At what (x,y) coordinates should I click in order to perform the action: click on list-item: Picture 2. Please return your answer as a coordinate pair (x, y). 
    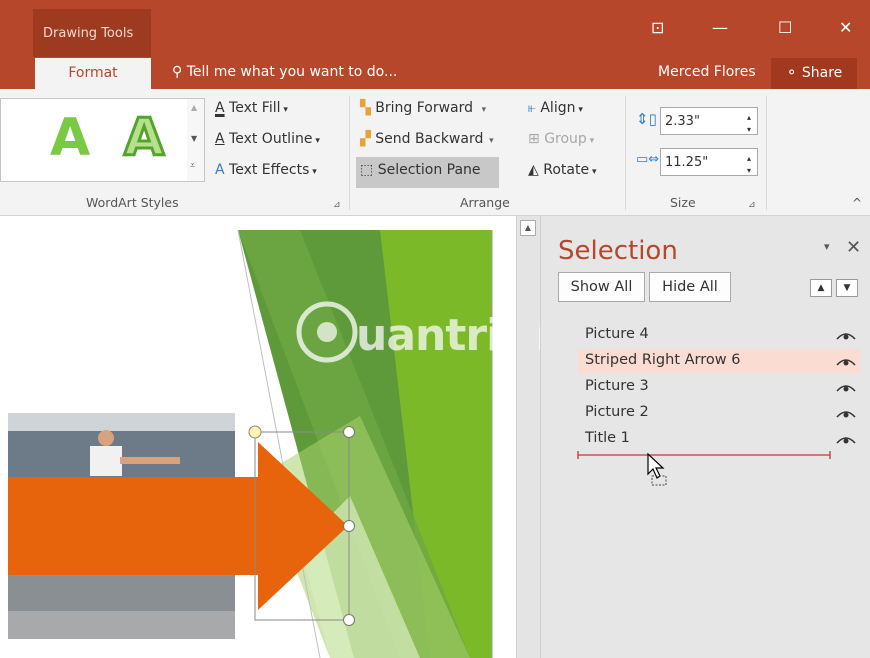
    Looking at the image, I should click on (617, 412).